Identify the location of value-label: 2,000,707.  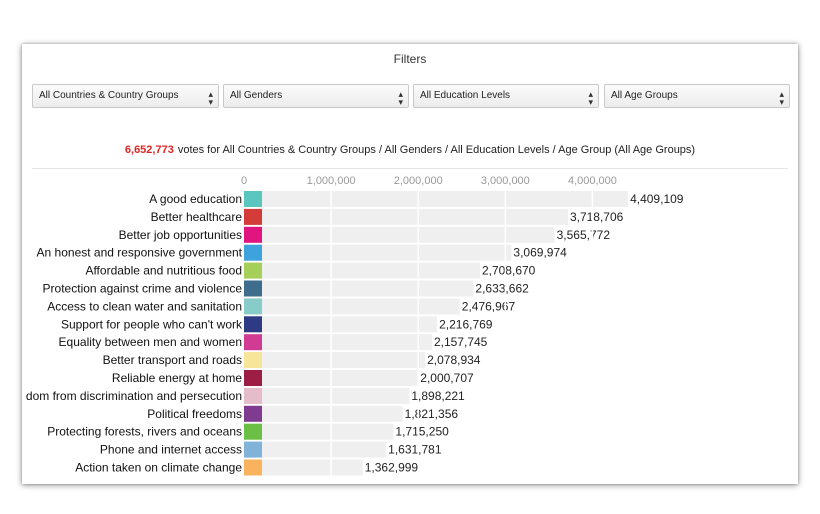
(447, 378).